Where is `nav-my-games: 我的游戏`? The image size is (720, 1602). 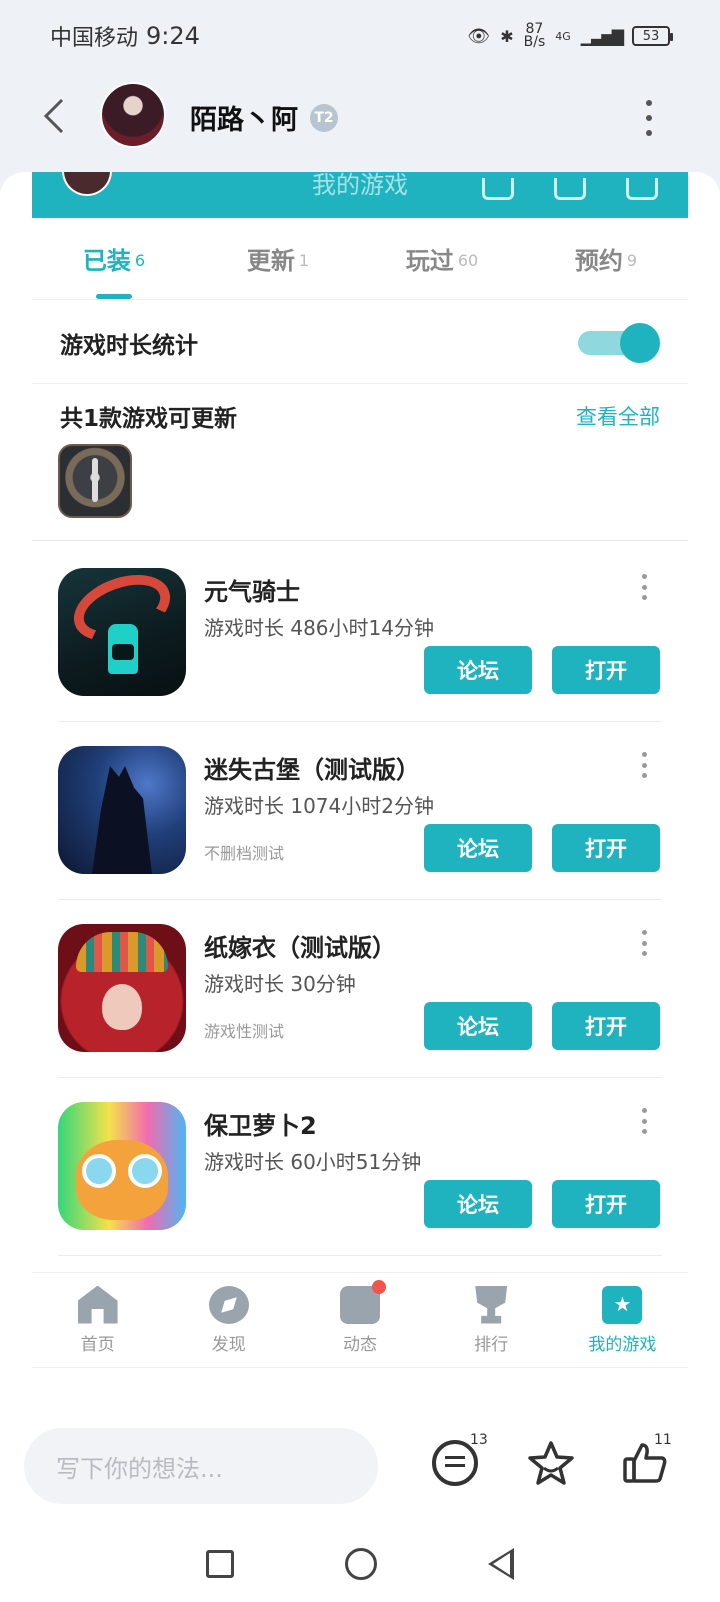
nav-my-games: 我的游戏 is located at coordinates (622, 1320).